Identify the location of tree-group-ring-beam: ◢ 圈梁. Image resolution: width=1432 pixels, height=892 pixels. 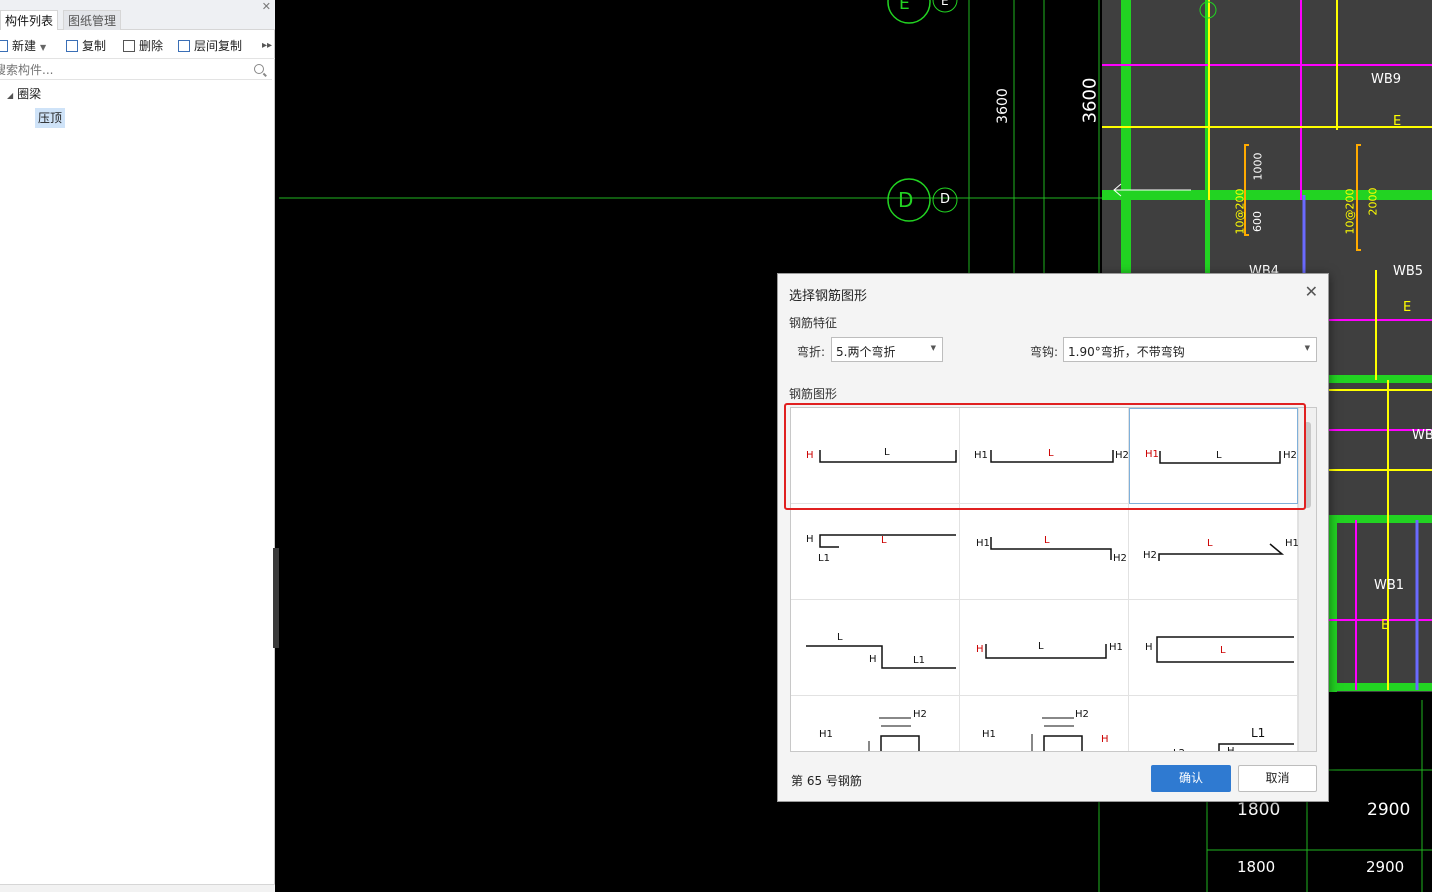
(24, 94).